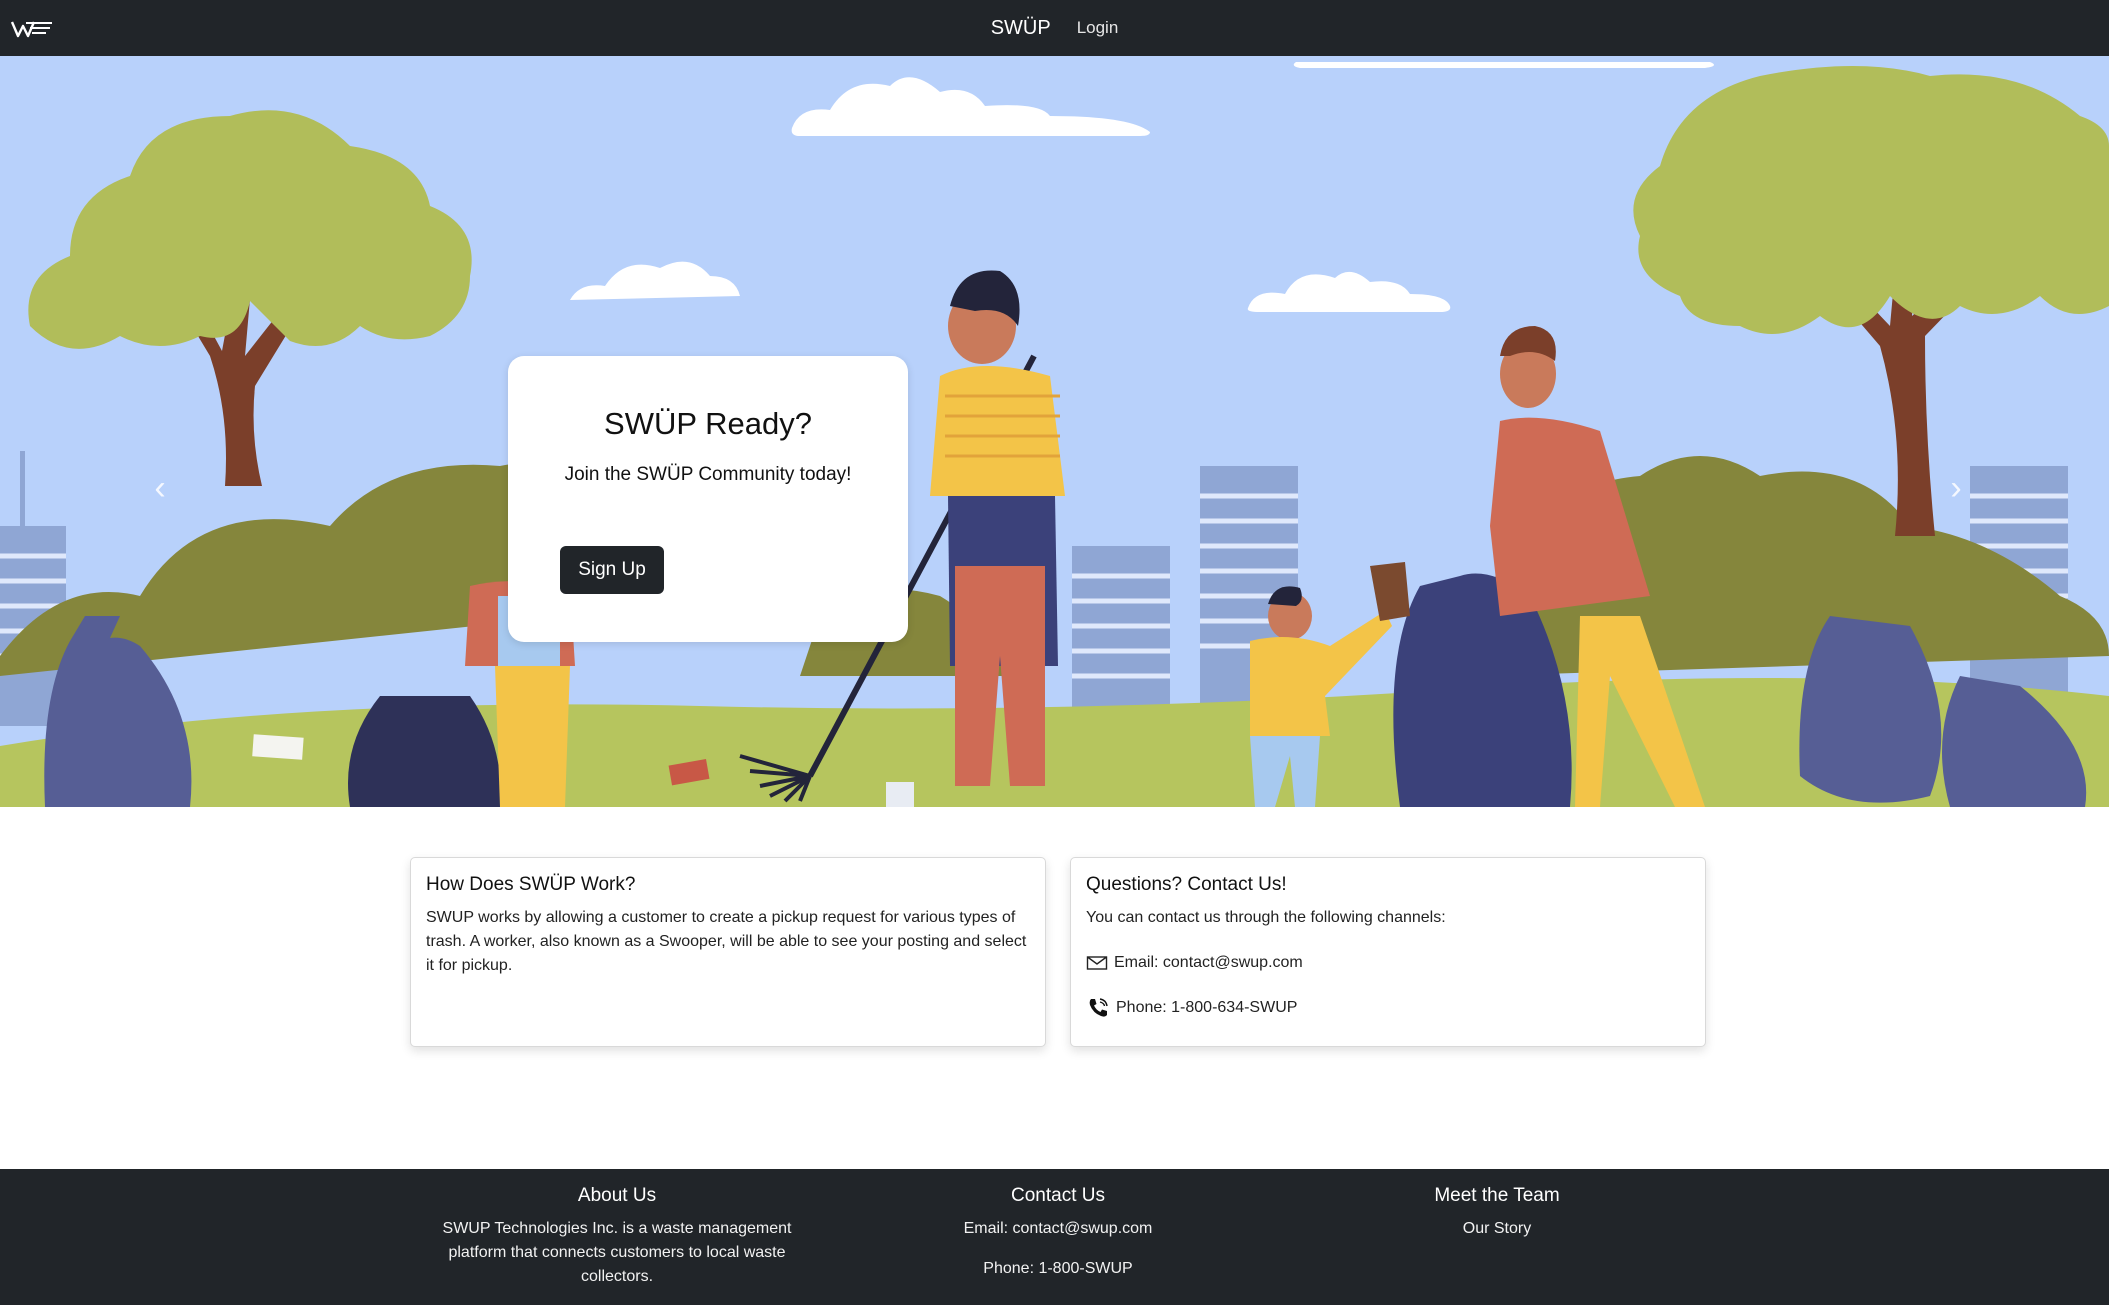 The height and width of the screenshot is (1305, 2109). What do you see at coordinates (1497, 1213) in the screenshot?
I see `footer-team: Meet the Team Our Story` at bounding box center [1497, 1213].